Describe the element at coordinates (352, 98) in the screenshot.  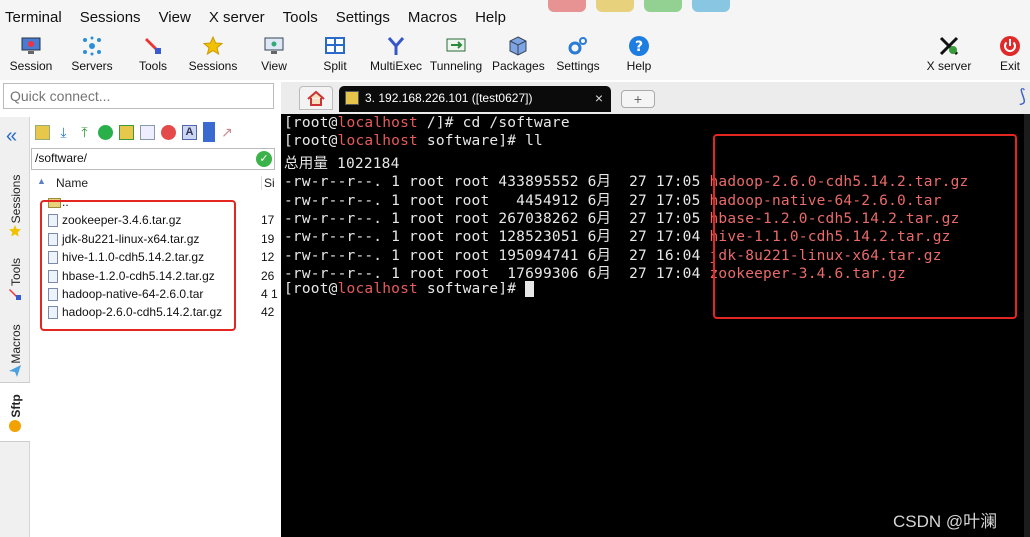
I see `terminal-tab-icon` at that location.